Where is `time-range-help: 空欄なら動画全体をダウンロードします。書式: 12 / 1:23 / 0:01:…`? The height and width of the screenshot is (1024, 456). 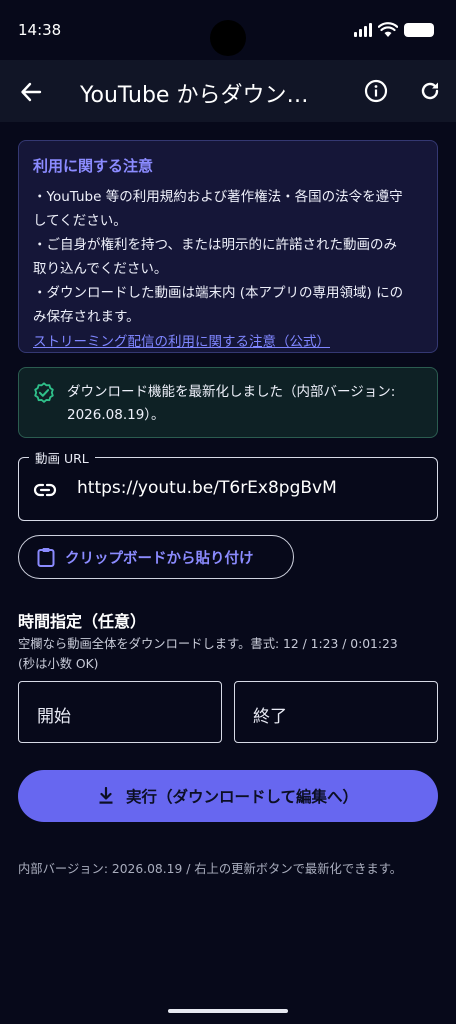 time-range-help: 空欄なら動画全体をダウンロードします。書式: 12 / 1:23 / 0:01:… is located at coordinates (228, 654).